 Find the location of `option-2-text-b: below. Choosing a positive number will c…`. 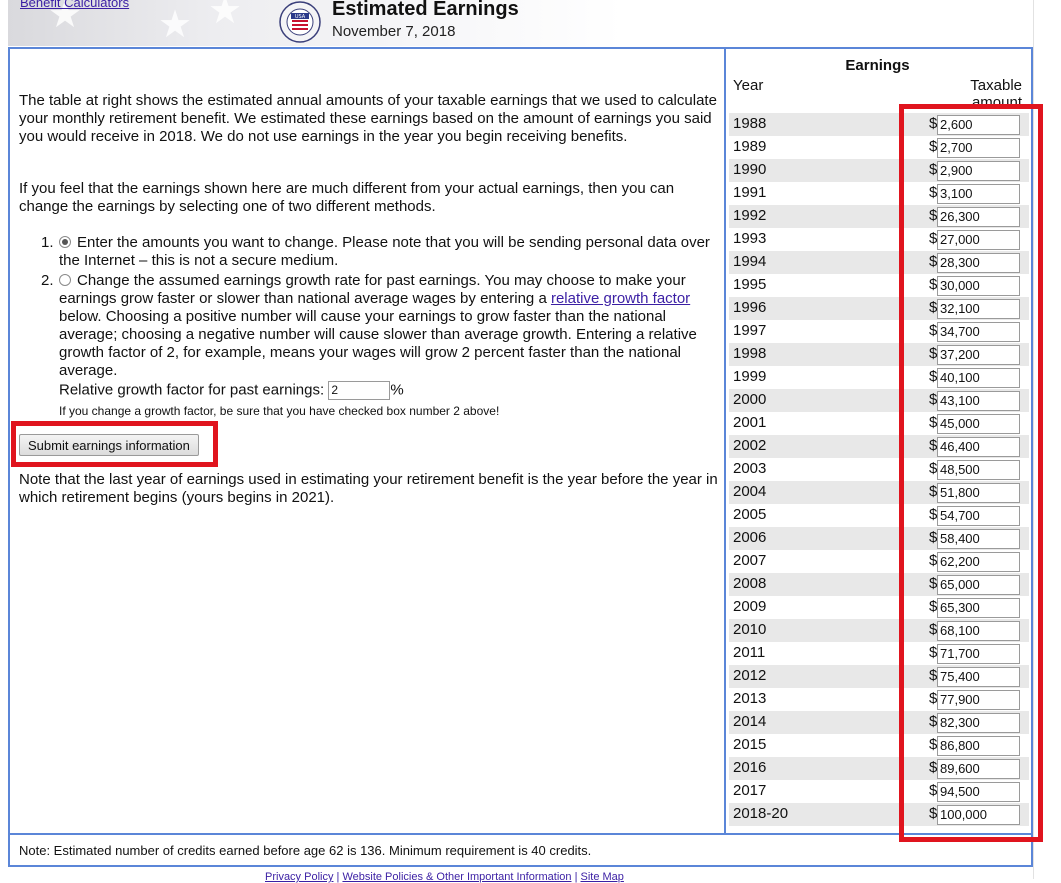

option-2-text-b: below. Choosing a positive number will c… is located at coordinates (378, 343).